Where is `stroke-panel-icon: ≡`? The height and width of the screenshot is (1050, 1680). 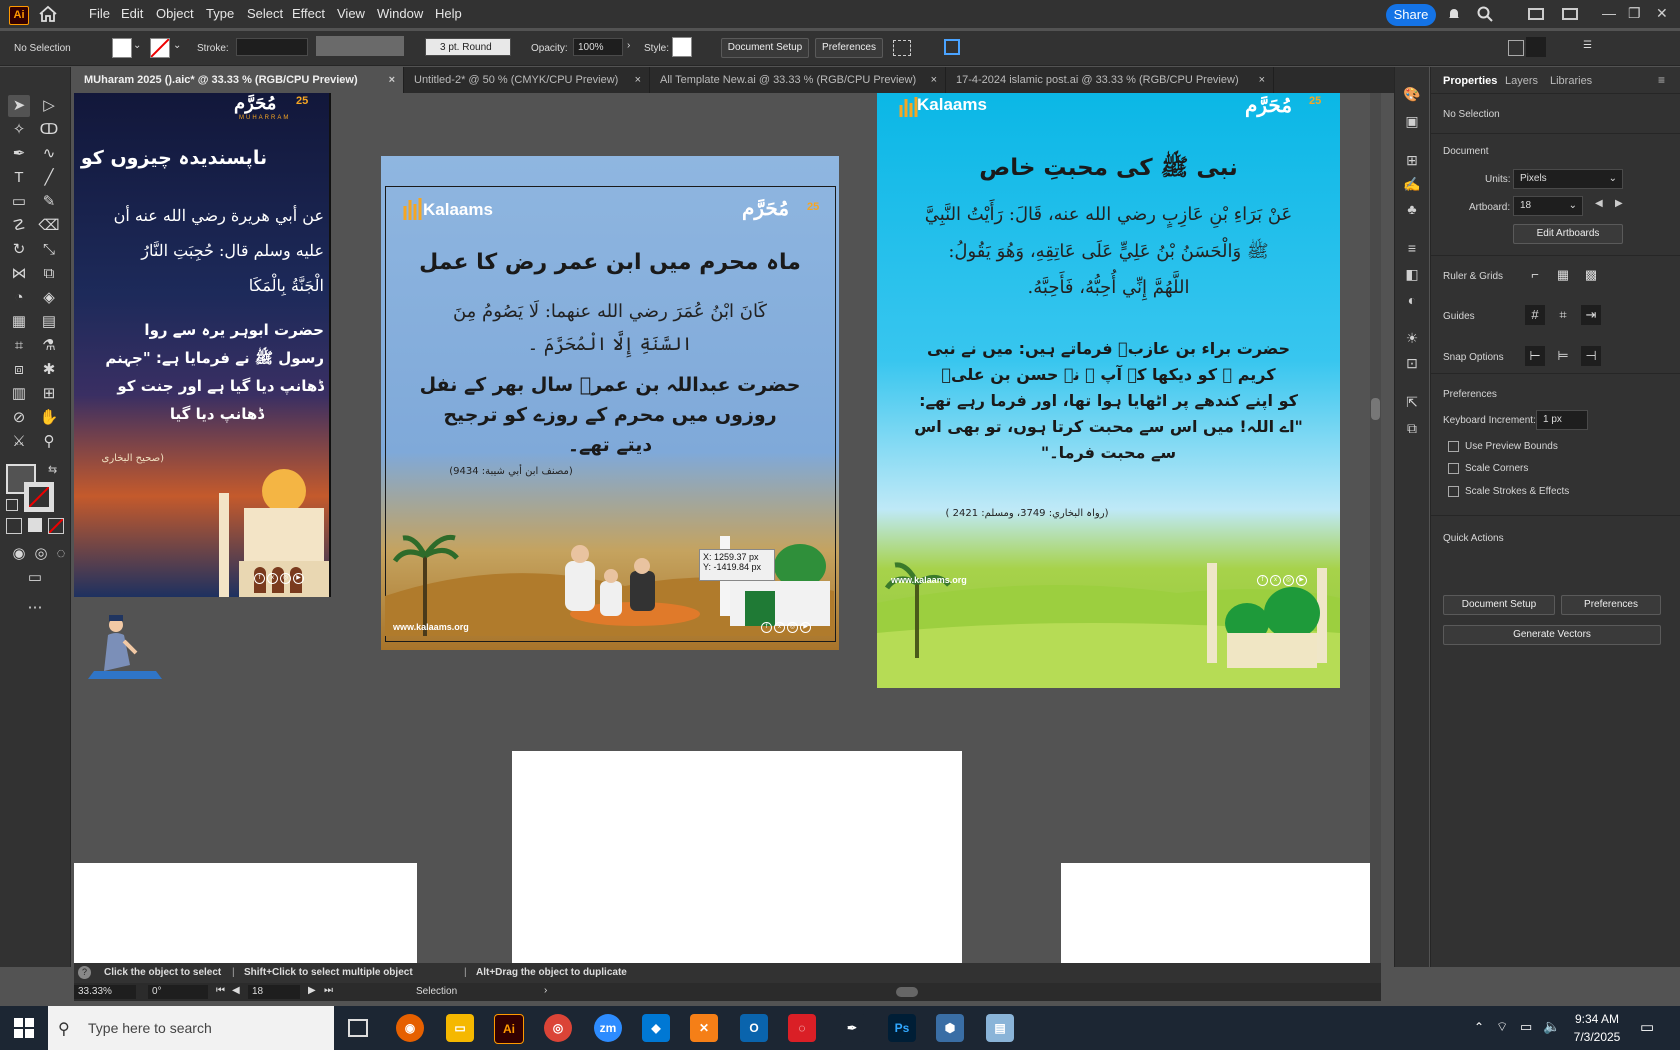 stroke-panel-icon: ≡ is located at coordinates (1412, 248).